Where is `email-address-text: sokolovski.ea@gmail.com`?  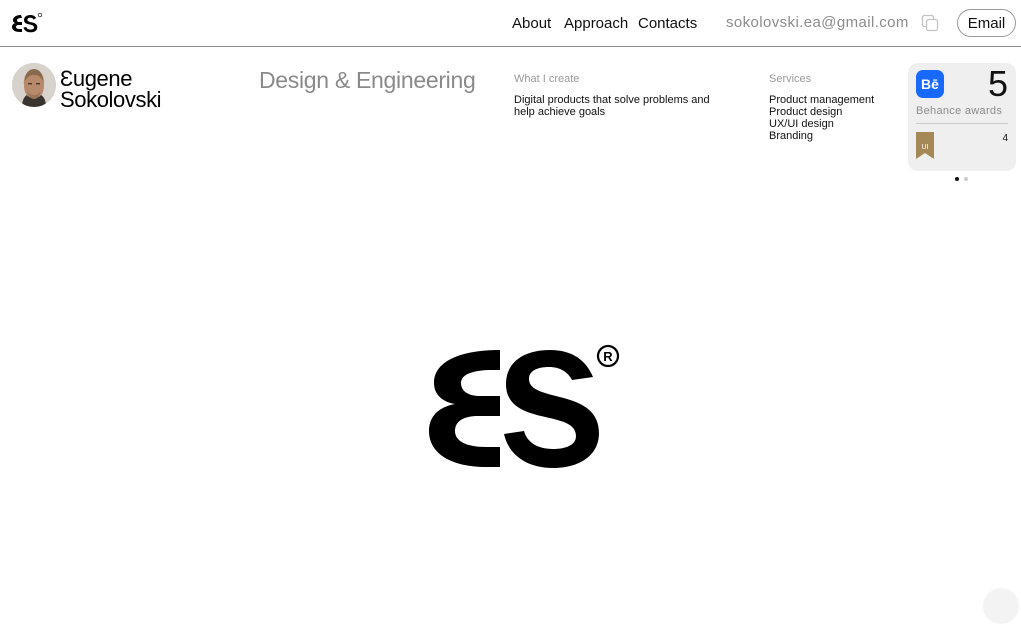
email-address-text: sokolovski.ea@gmail.com is located at coordinates (817, 22).